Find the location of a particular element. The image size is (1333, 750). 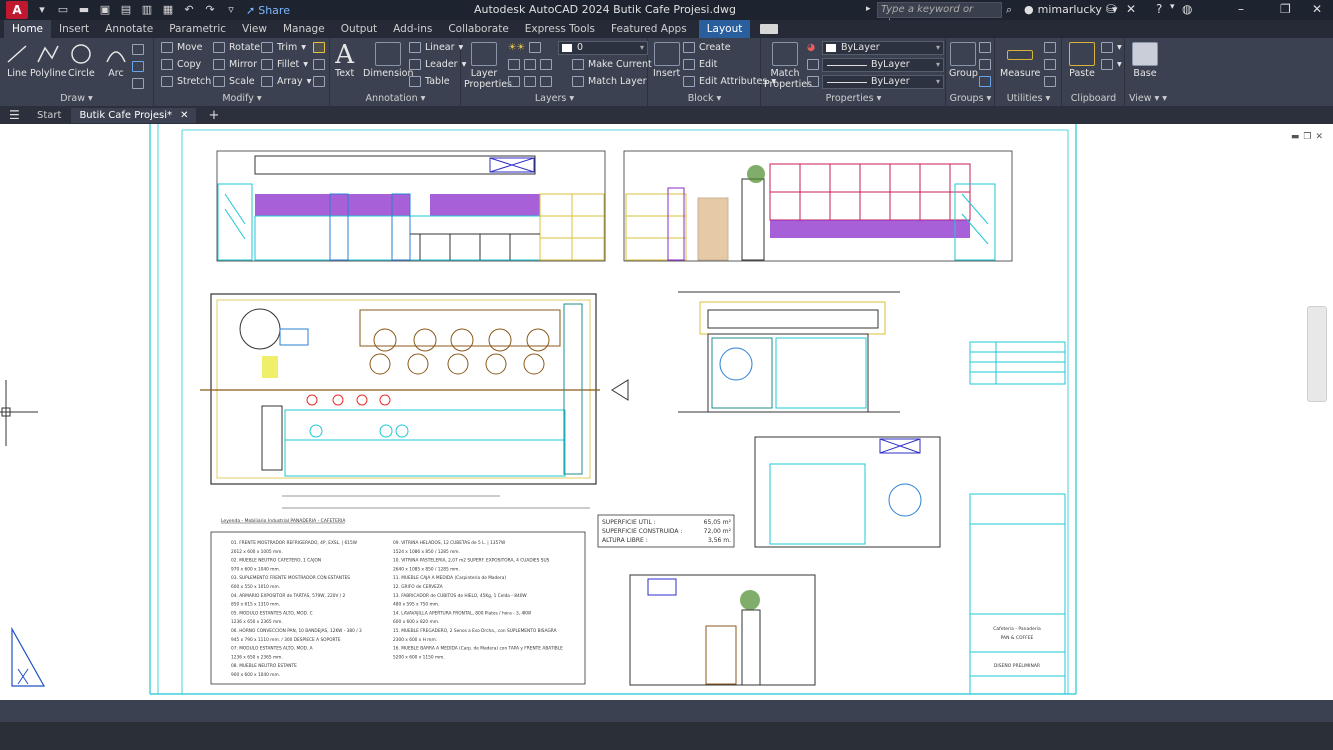

help-dropdown-icon: ▾ is located at coordinates (1172, 7).